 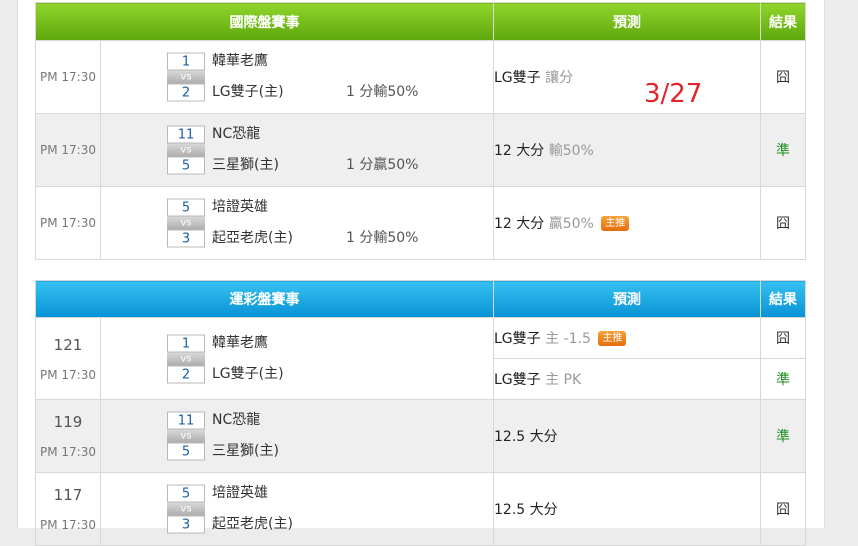 I want to click on prediction-cell: LG雙子 主 -1.5 主推, so click(x=627, y=338).